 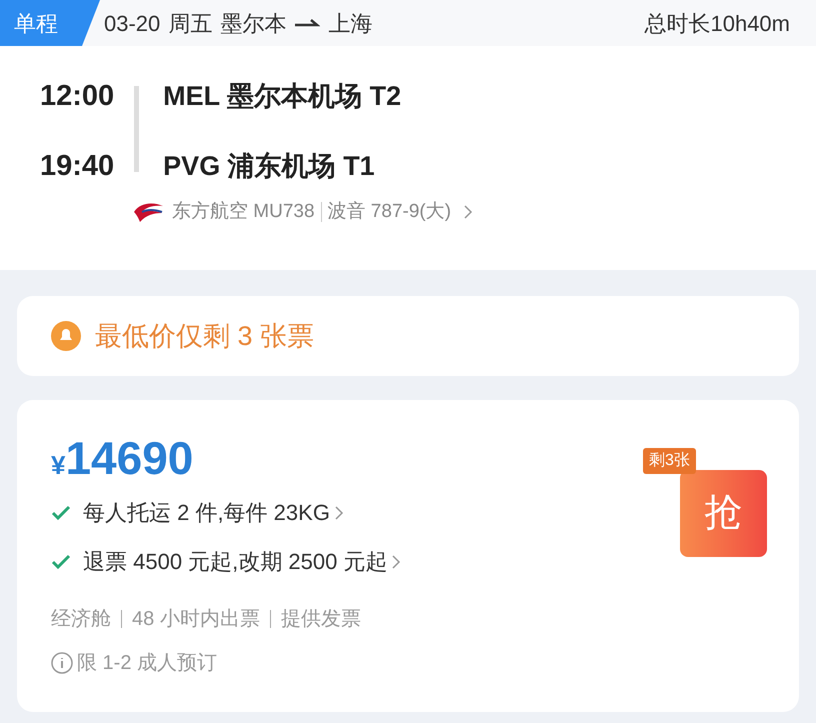 I want to click on airline-flight-number: 东方航空 MU738, so click(x=243, y=212).